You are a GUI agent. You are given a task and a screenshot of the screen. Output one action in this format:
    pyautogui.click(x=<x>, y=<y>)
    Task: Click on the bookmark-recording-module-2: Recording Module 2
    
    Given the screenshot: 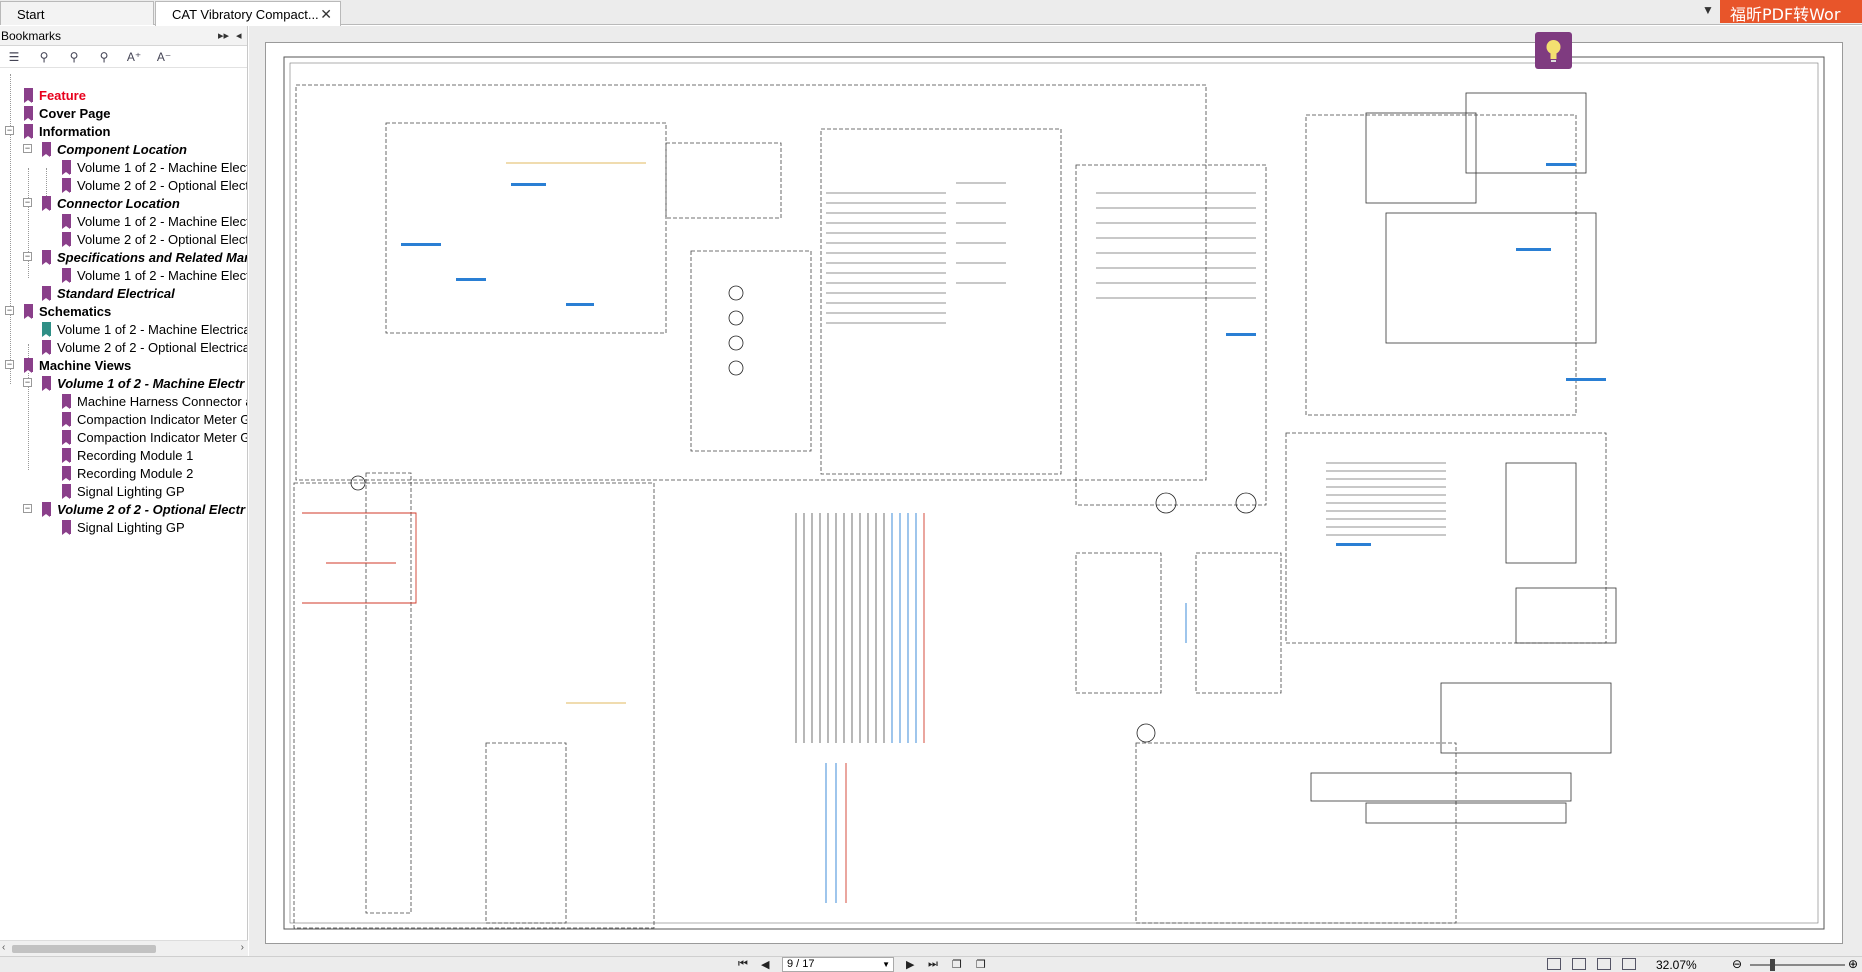 What is the action you would take?
    pyautogui.click(x=127, y=473)
    